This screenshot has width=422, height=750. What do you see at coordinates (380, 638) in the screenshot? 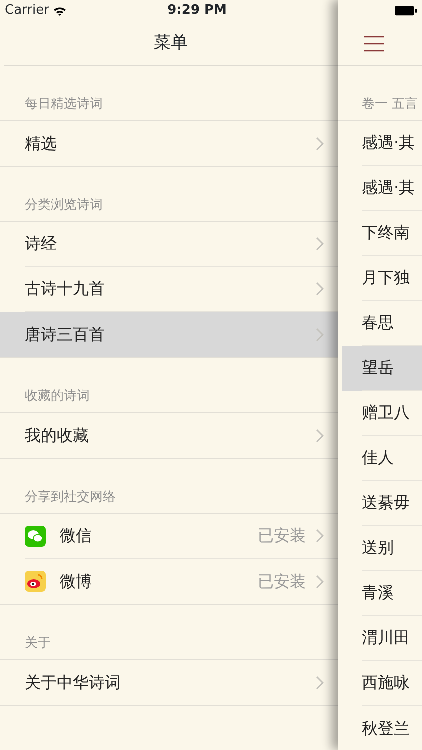
I see `poem-item: 渭川田` at bounding box center [380, 638].